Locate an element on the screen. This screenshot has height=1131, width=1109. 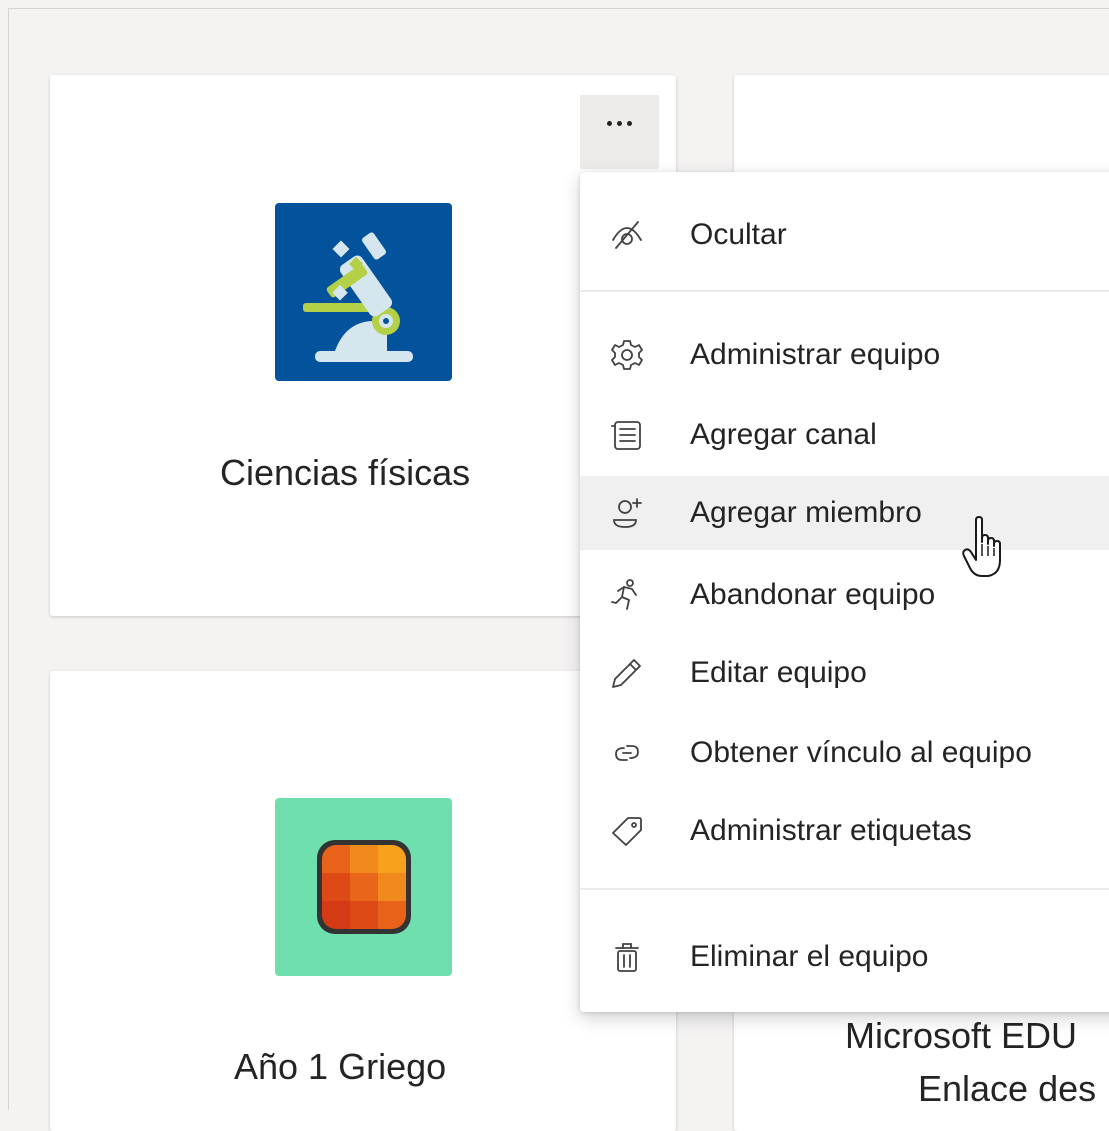
menu-item-editar-equipo: Editar equipo is located at coordinates (844, 673).